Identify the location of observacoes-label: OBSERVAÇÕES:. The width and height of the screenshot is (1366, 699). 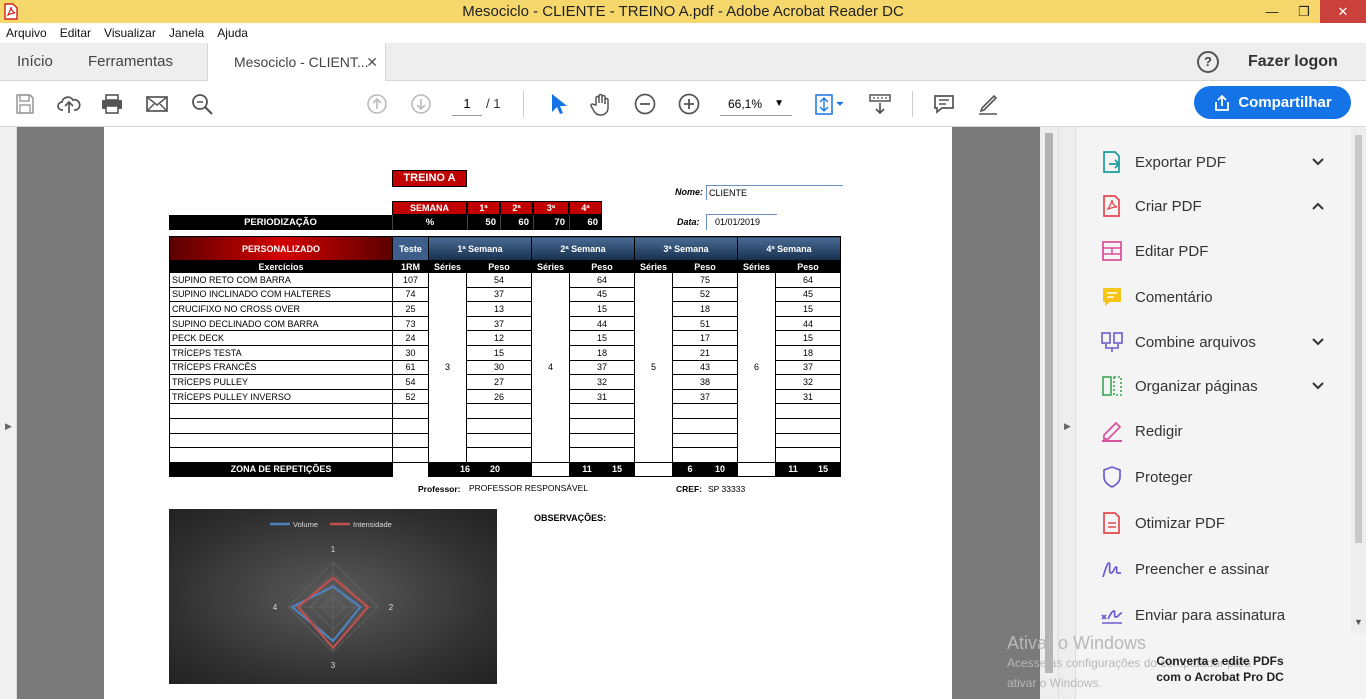
(570, 518).